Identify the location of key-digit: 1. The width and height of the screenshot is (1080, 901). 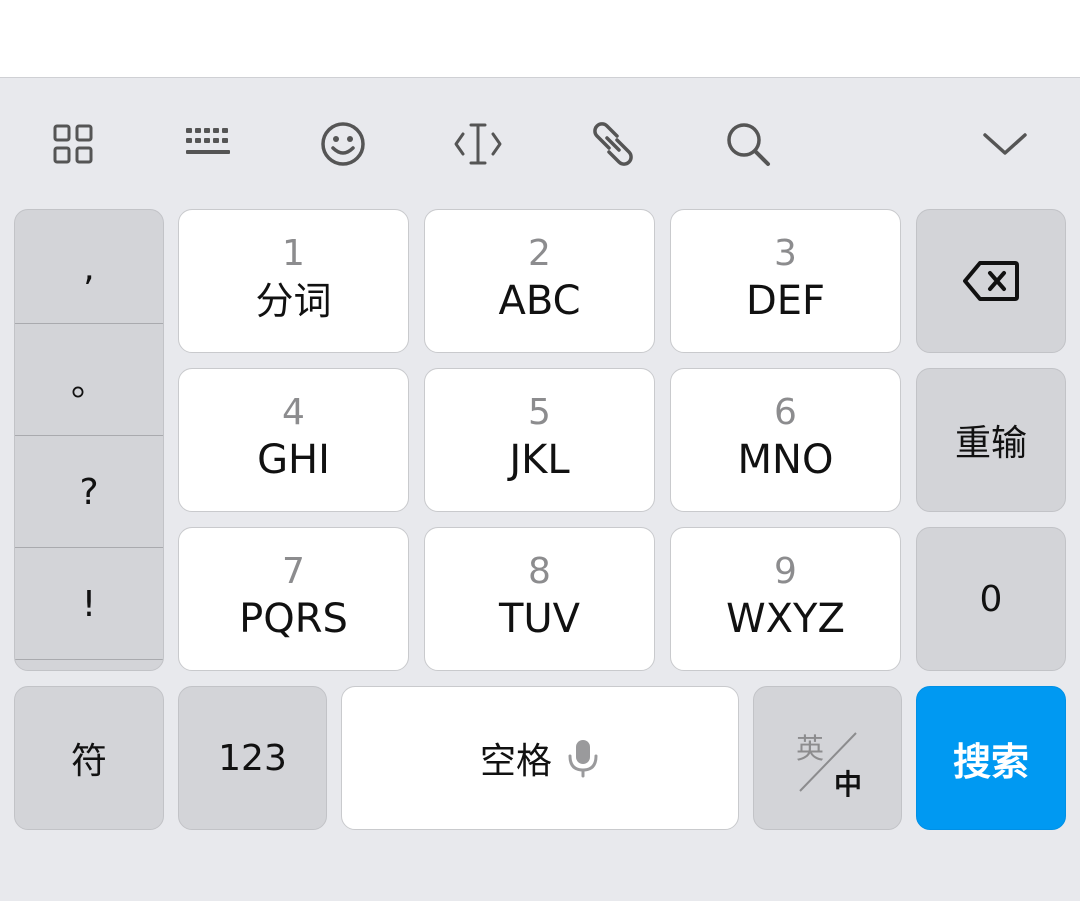
(293, 253).